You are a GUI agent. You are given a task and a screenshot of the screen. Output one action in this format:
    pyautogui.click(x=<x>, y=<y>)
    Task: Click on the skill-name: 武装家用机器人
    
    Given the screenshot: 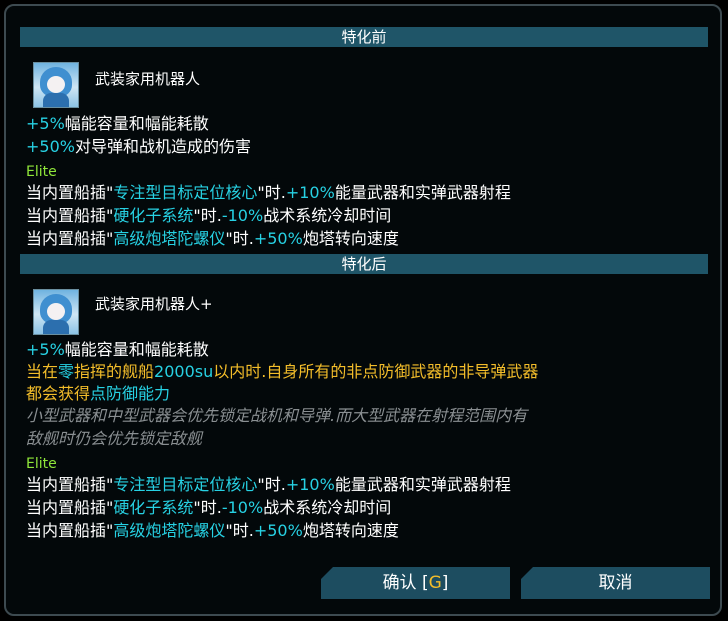 What is the action you would take?
    pyautogui.click(x=148, y=79)
    